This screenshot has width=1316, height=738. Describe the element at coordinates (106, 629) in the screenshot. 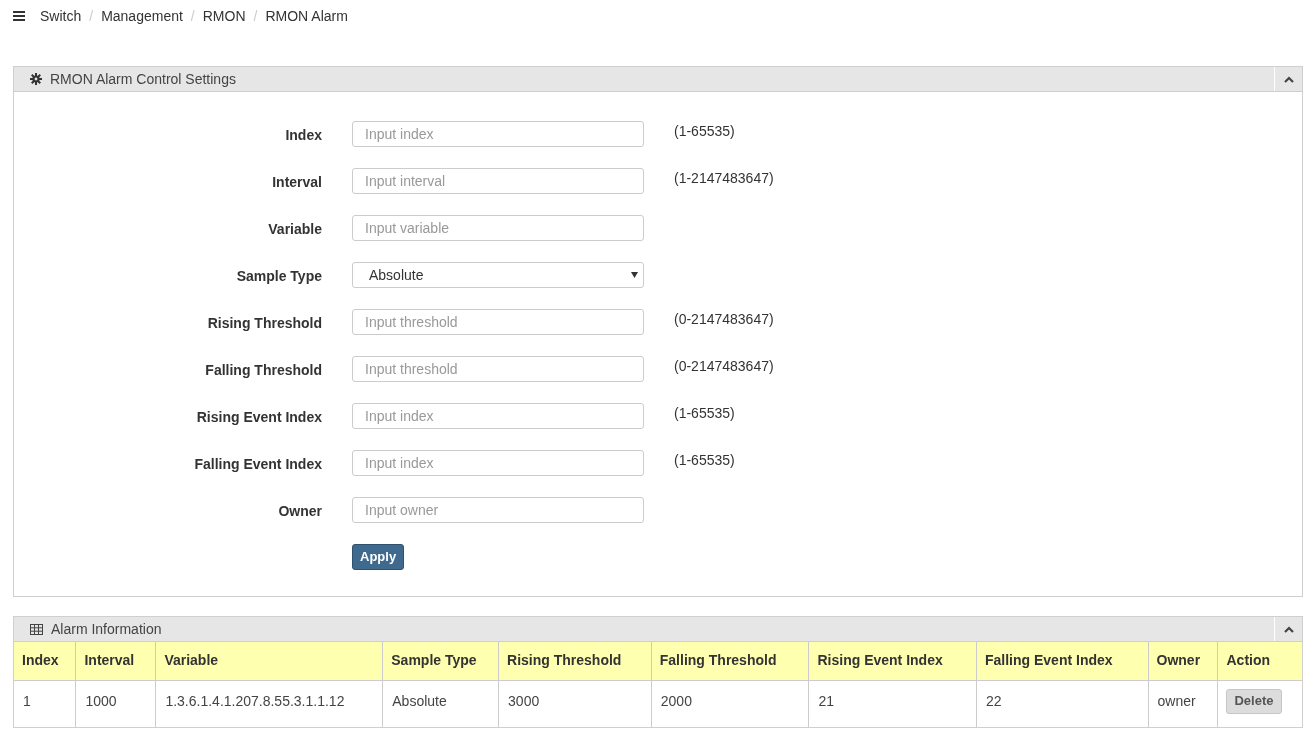

I see `panel-title: Alarm Information` at that location.